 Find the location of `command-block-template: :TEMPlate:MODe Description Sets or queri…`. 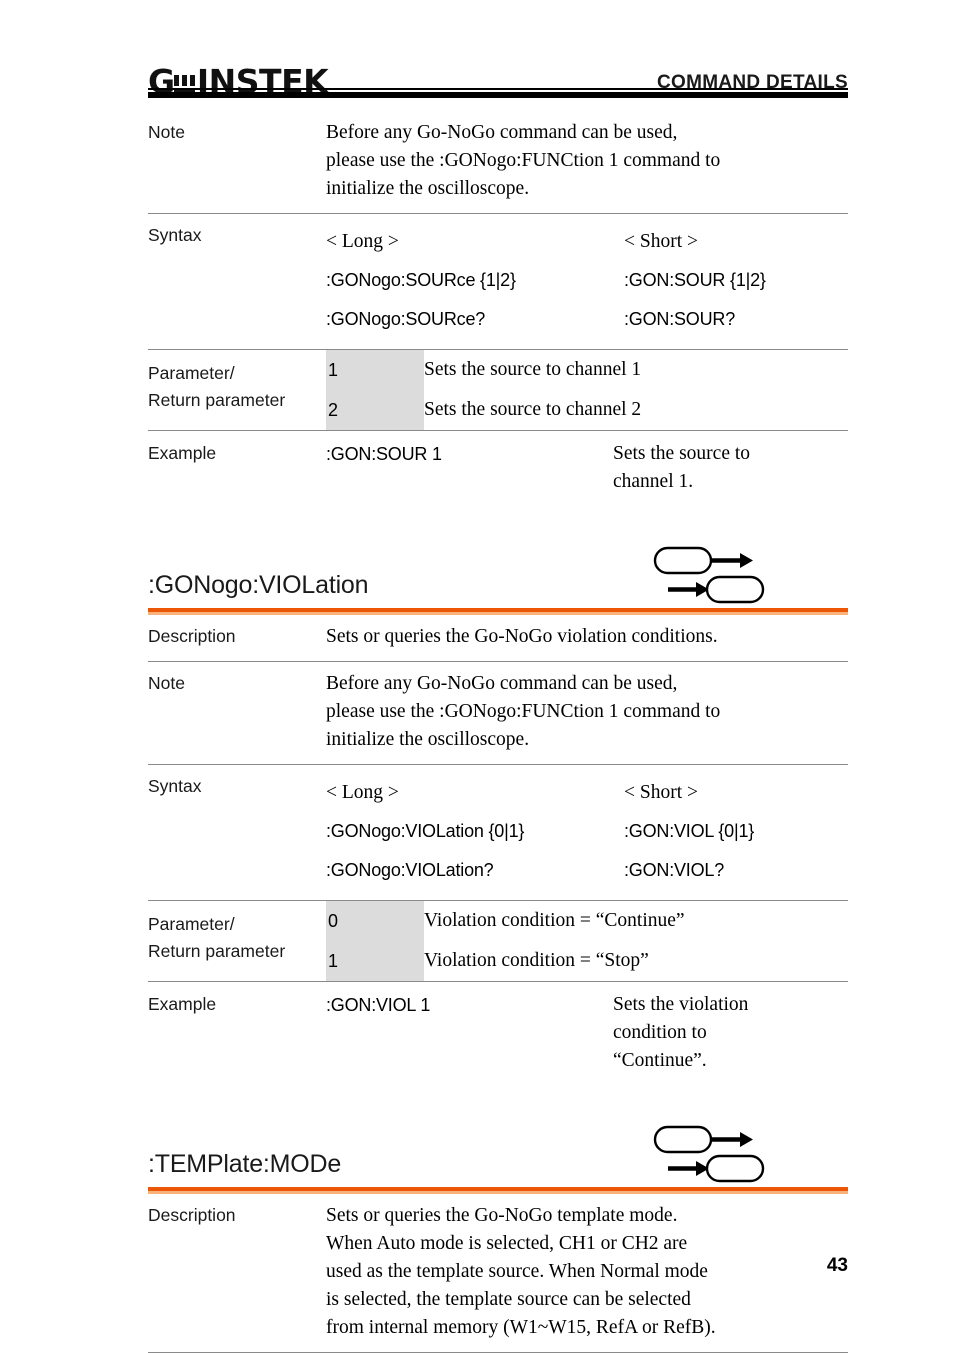

command-block-template: :TEMPlate:MODe Description Sets or queri… is located at coordinates (498, 1234).